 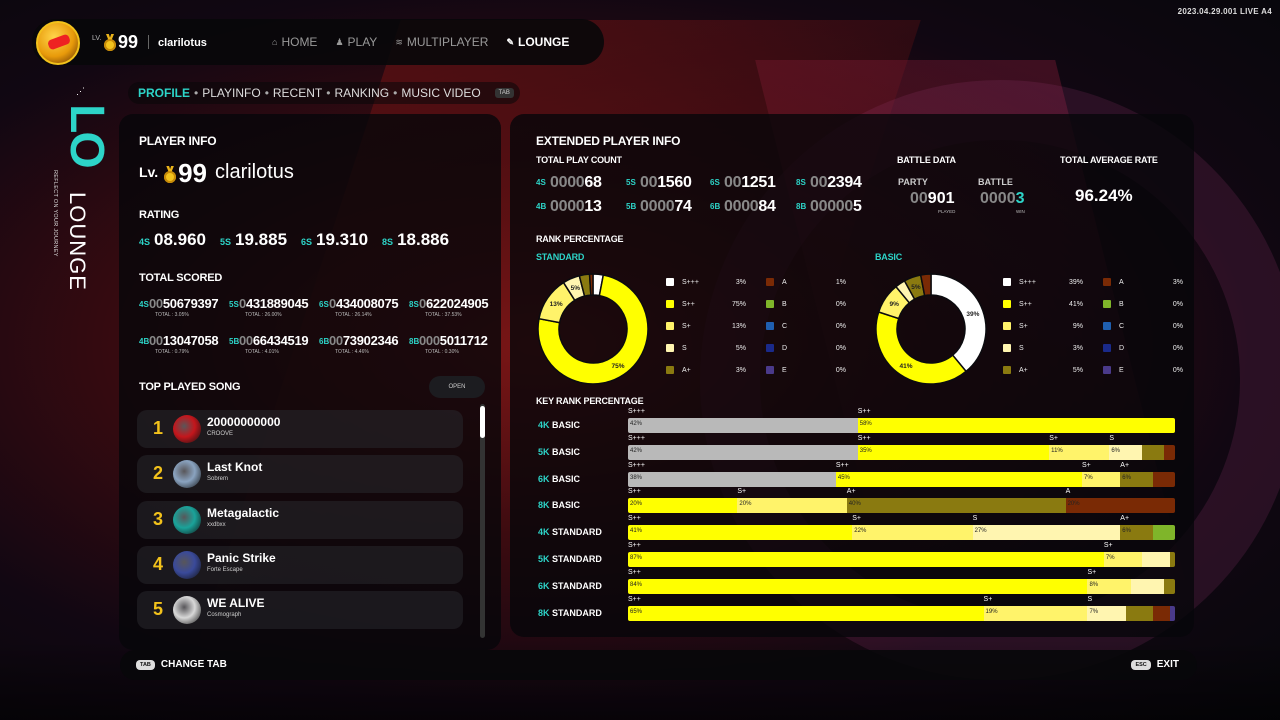 I want to click on scored-total: TOTAL : 37.53%, so click(x=443, y=315).